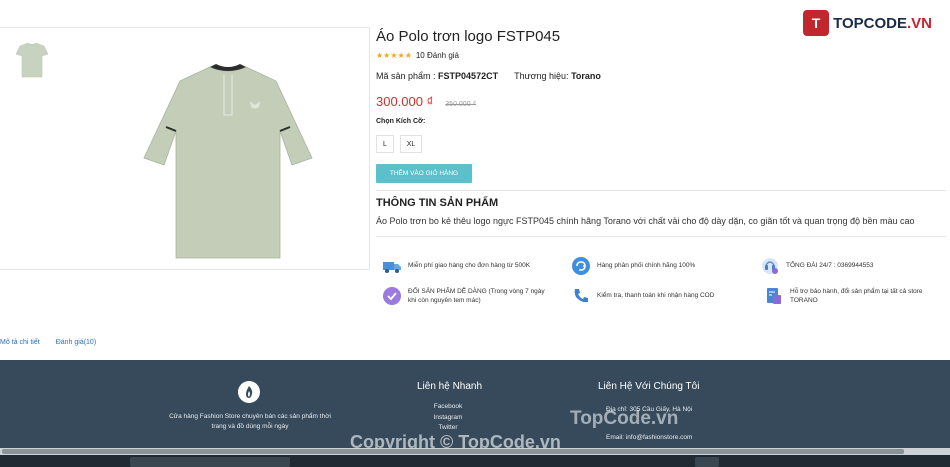  What do you see at coordinates (649, 386) in the screenshot?
I see `footer-contact-title: Liên Hệ Với Chúng Tôi` at bounding box center [649, 386].